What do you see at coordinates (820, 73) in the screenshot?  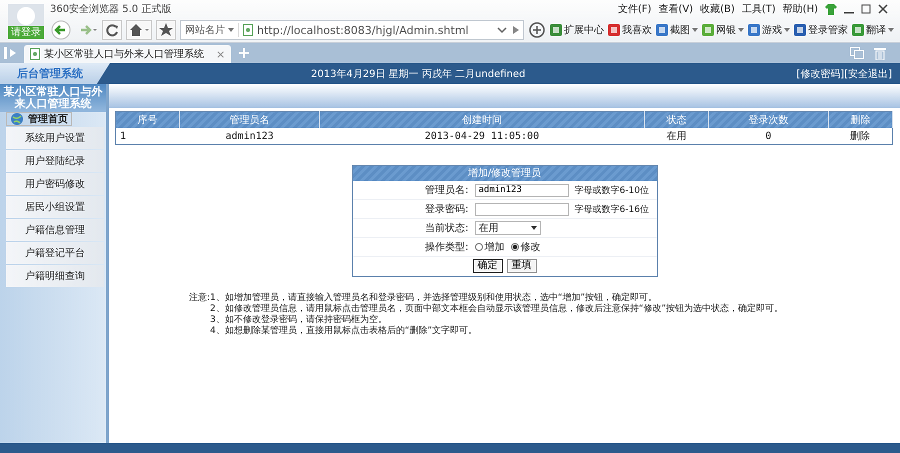 I see `header-link: [修改密码]` at bounding box center [820, 73].